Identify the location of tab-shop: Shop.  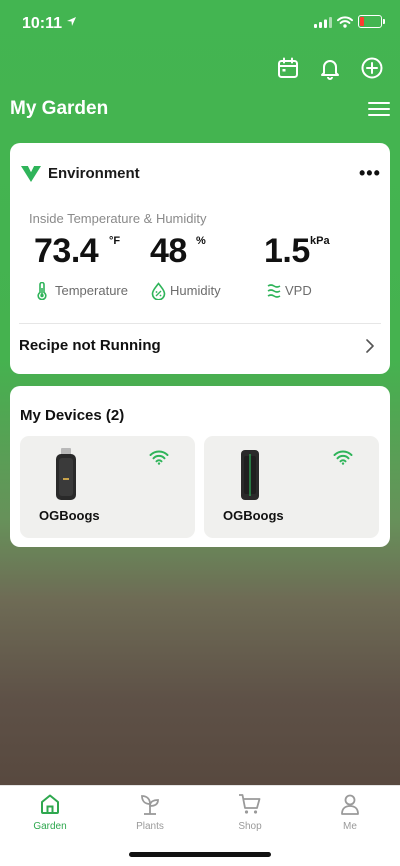
(250, 812).